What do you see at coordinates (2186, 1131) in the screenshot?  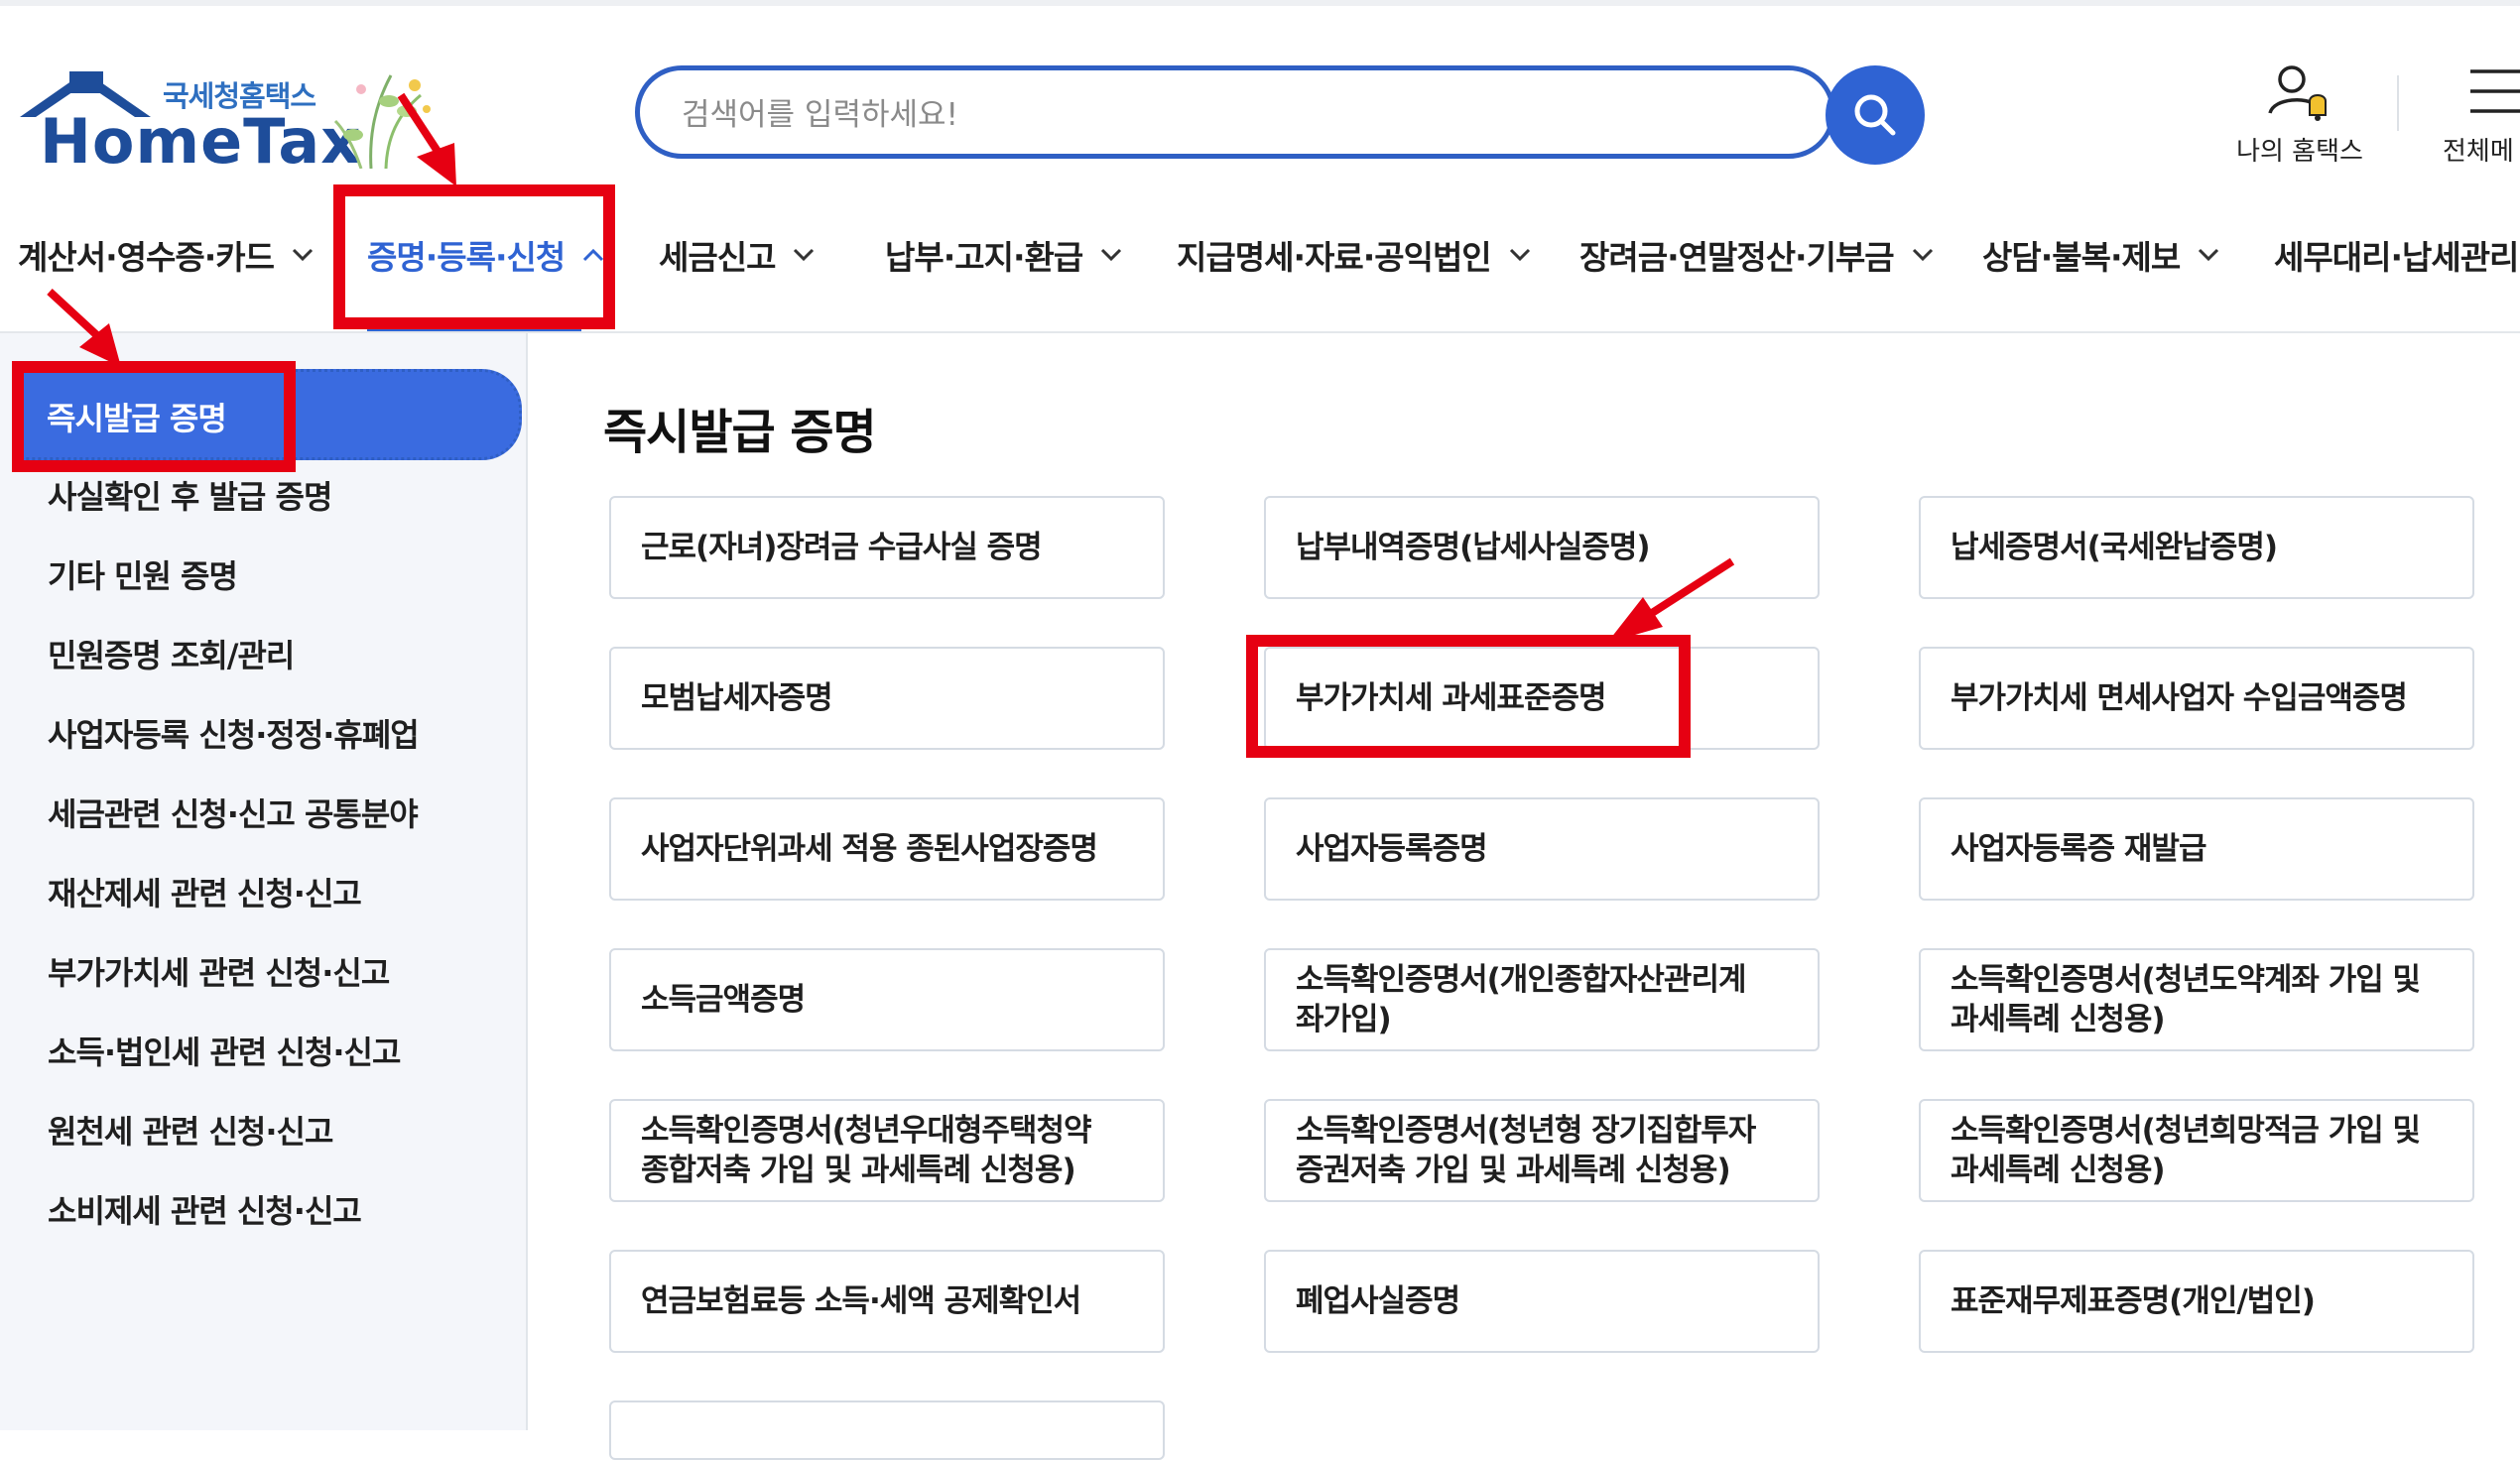 I see `card-label: 소득확인증명서(청년희망적금 가입 및` at bounding box center [2186, 1131].